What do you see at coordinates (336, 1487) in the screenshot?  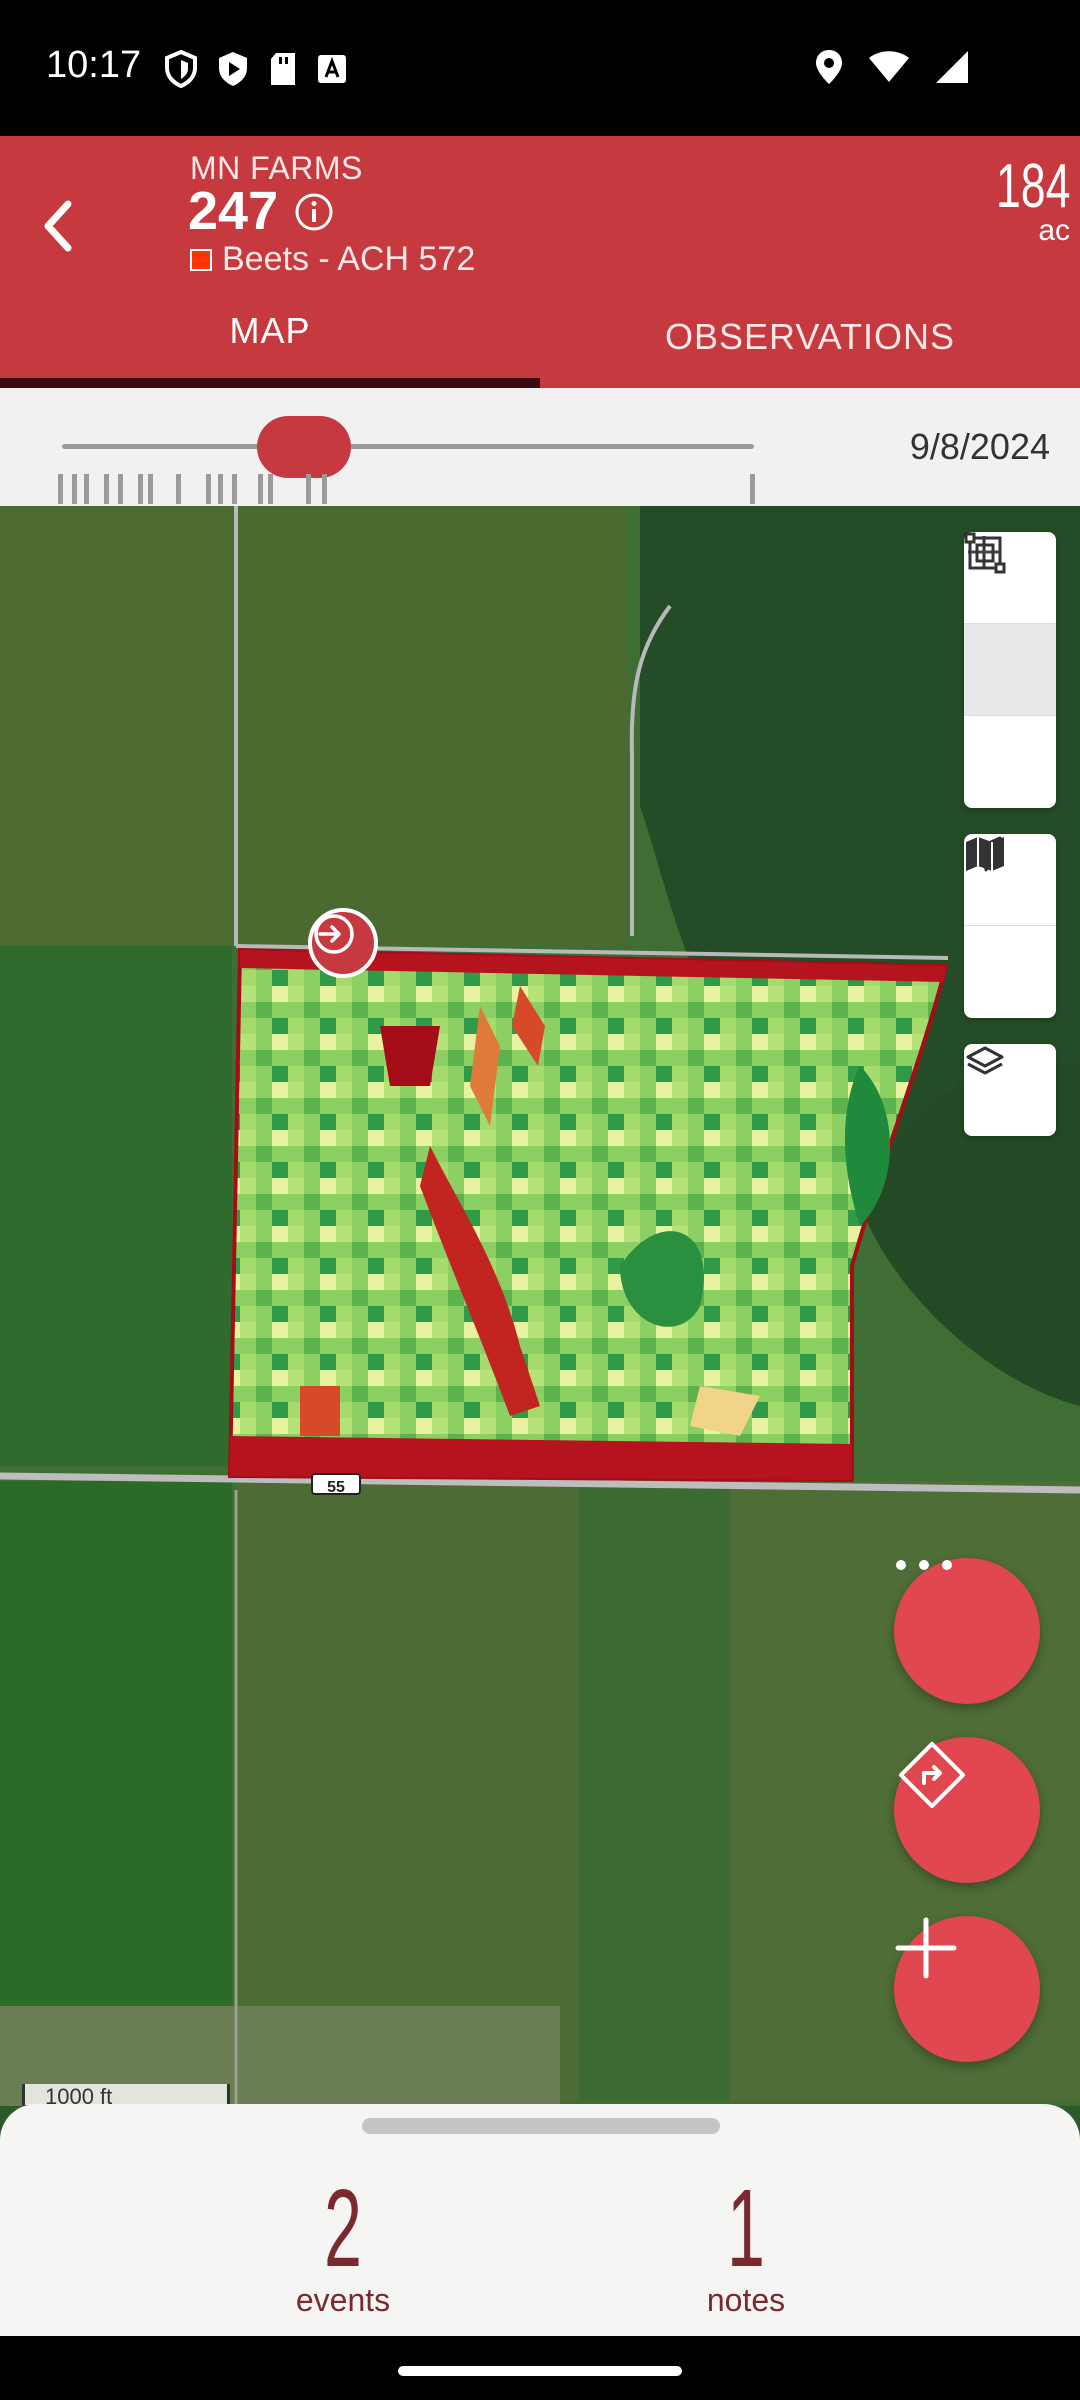 I see `road-shield-label: 55` at bounding box center [336, 1487].